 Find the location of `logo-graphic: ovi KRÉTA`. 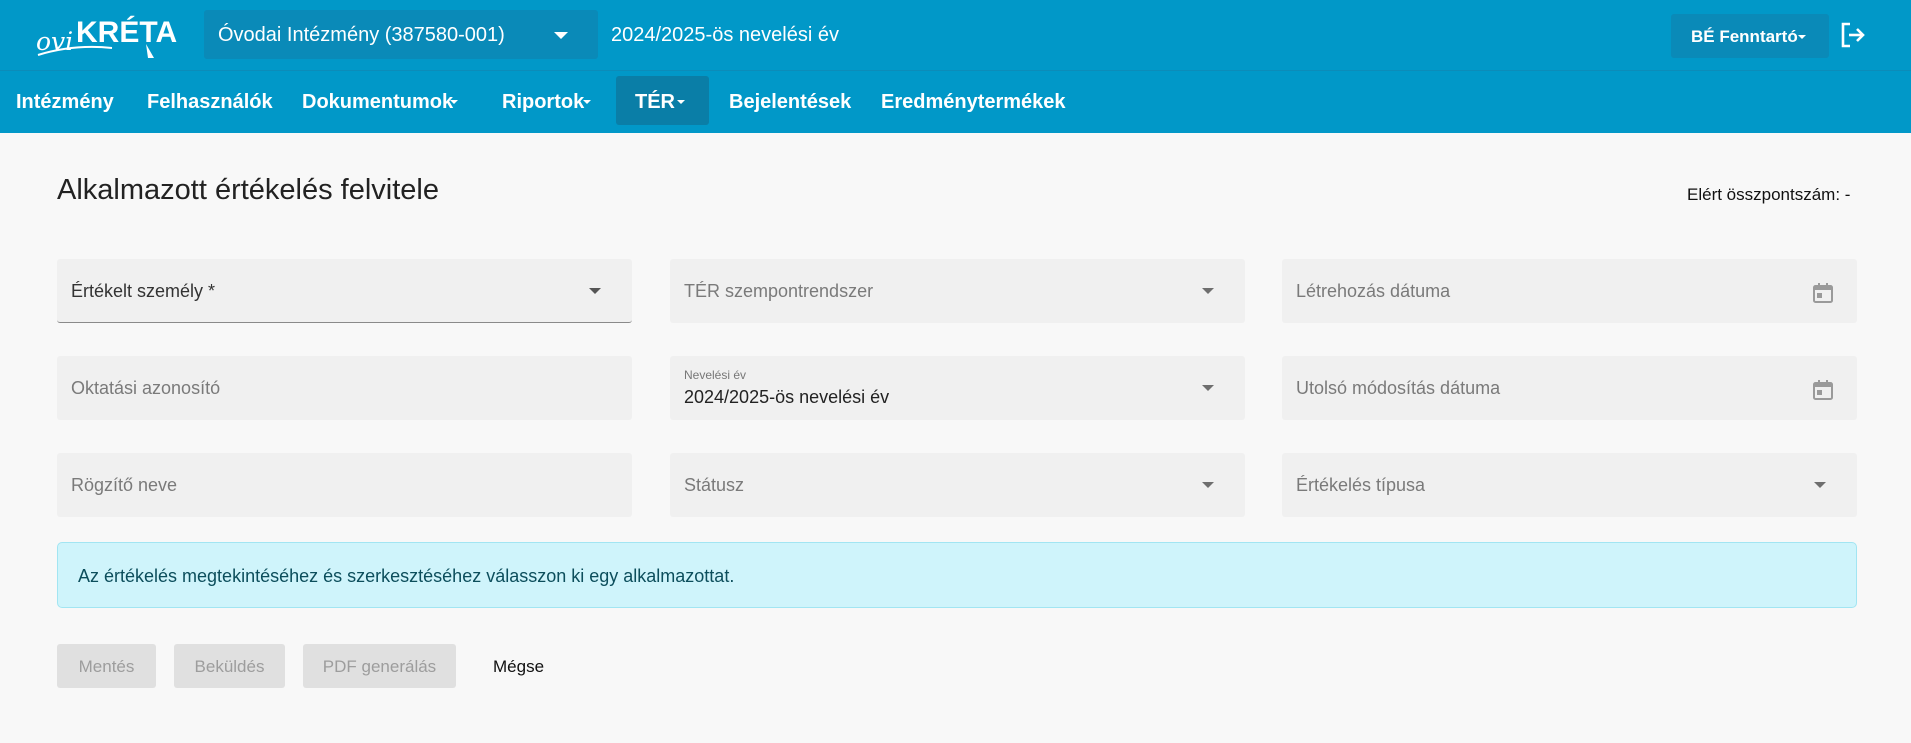

logo-graphic: ovi KRÉTA is located at coordinates (106, 36).